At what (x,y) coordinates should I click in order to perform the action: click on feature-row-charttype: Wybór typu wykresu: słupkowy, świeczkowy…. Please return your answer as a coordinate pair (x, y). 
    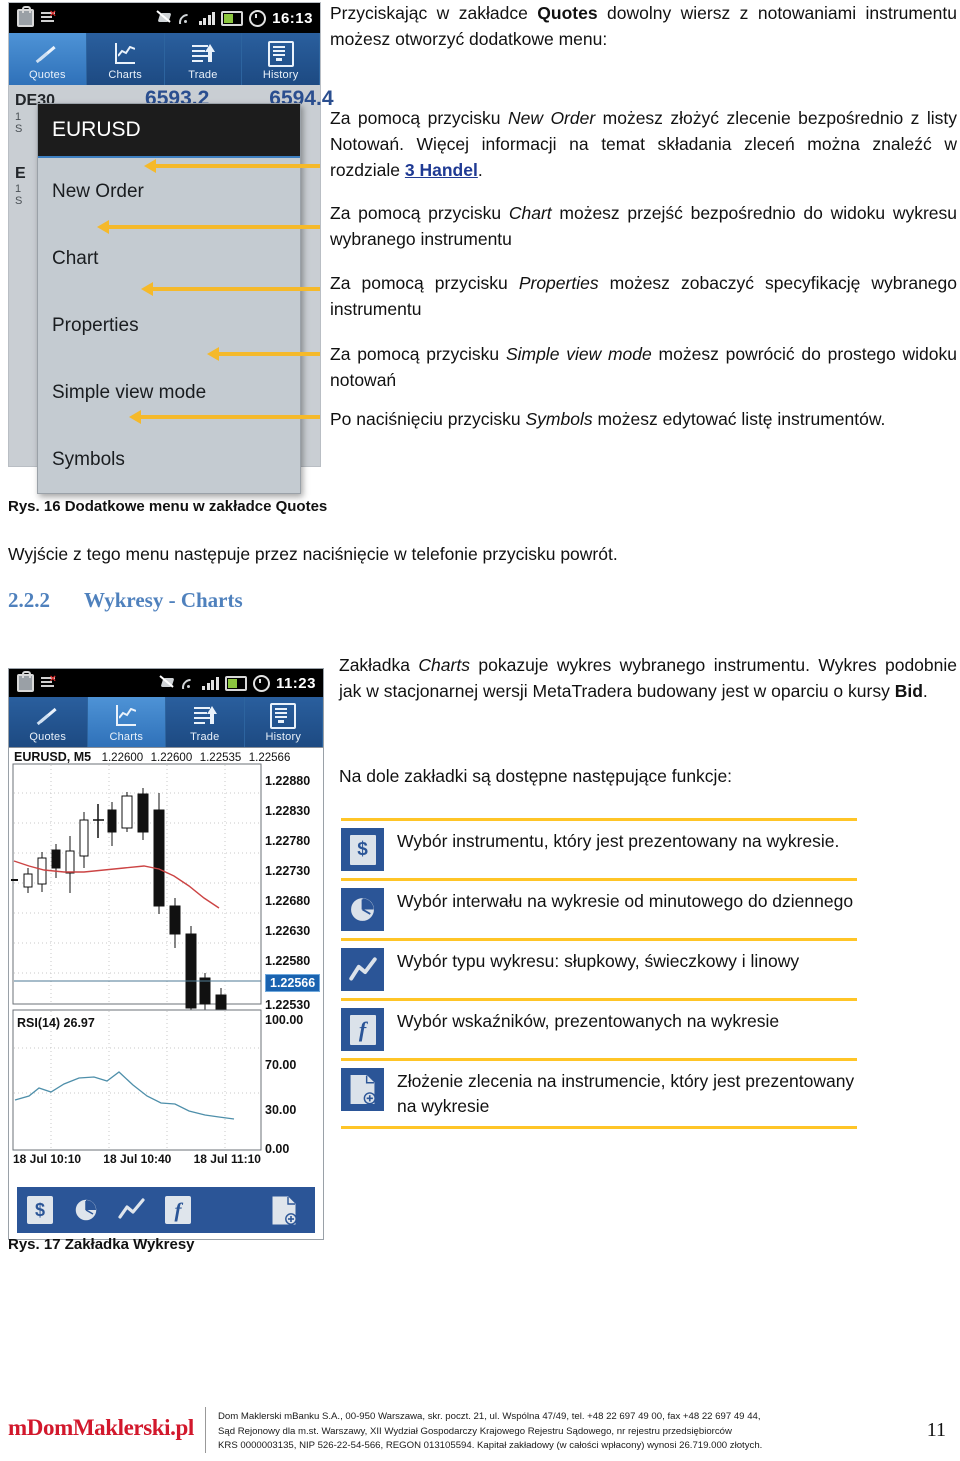
    Looking at the image, I should click on (599, 968).